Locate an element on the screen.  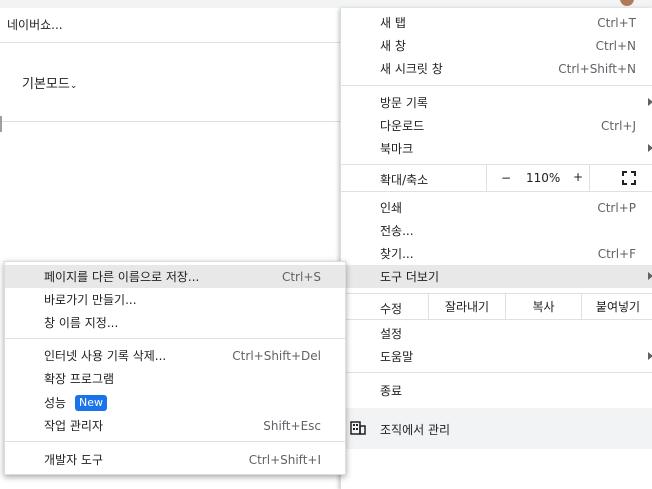
menu-item-label: 인쇄 is located at coordinates (391, 208).